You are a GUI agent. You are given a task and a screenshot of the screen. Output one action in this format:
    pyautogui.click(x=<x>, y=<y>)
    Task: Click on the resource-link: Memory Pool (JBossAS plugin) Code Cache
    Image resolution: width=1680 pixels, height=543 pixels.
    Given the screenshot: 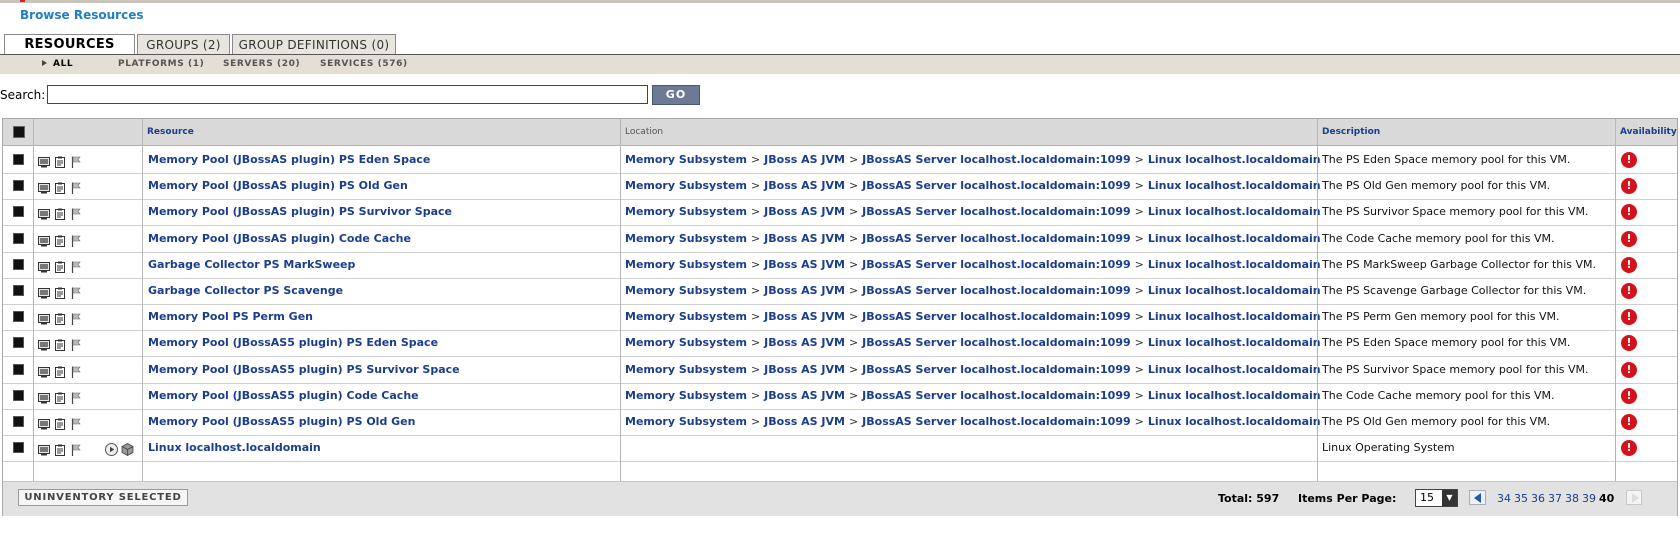 What is the action you would take?
    pyautogui.click(x=279, y=238)
    